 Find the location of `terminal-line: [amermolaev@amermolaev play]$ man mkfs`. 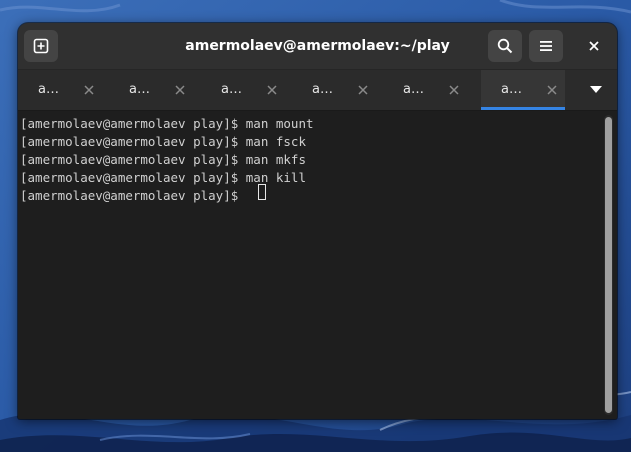

terminal-line: [amermolaev@amermolaev play]$ man mkfs is located at coordinates (163, 159).